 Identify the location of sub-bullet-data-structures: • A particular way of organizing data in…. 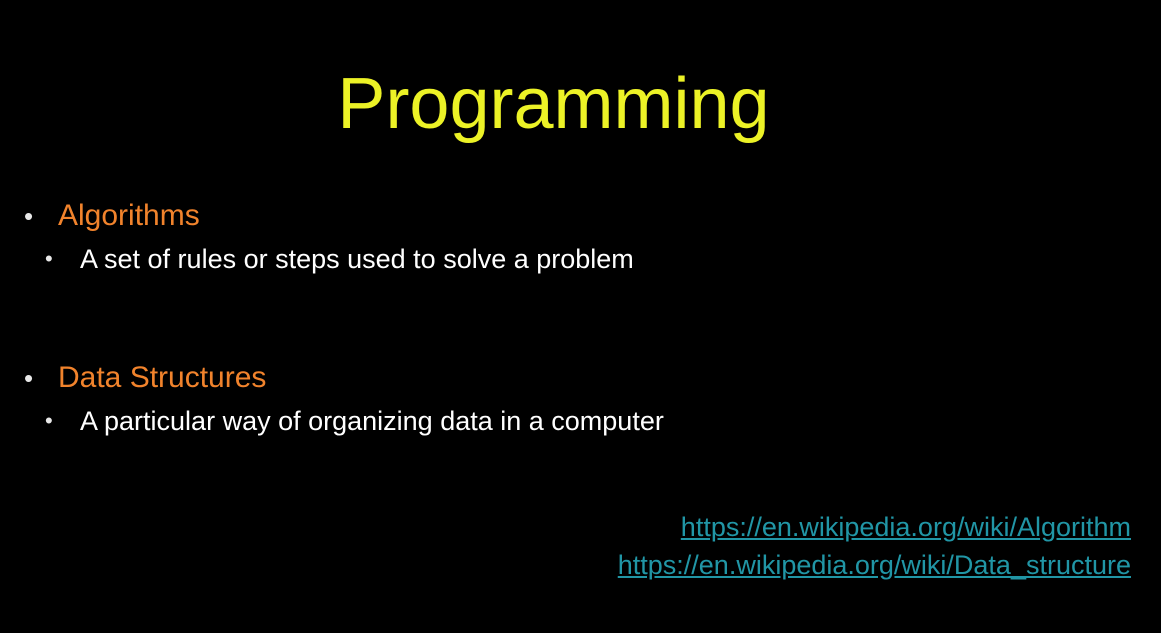
(580, 421).